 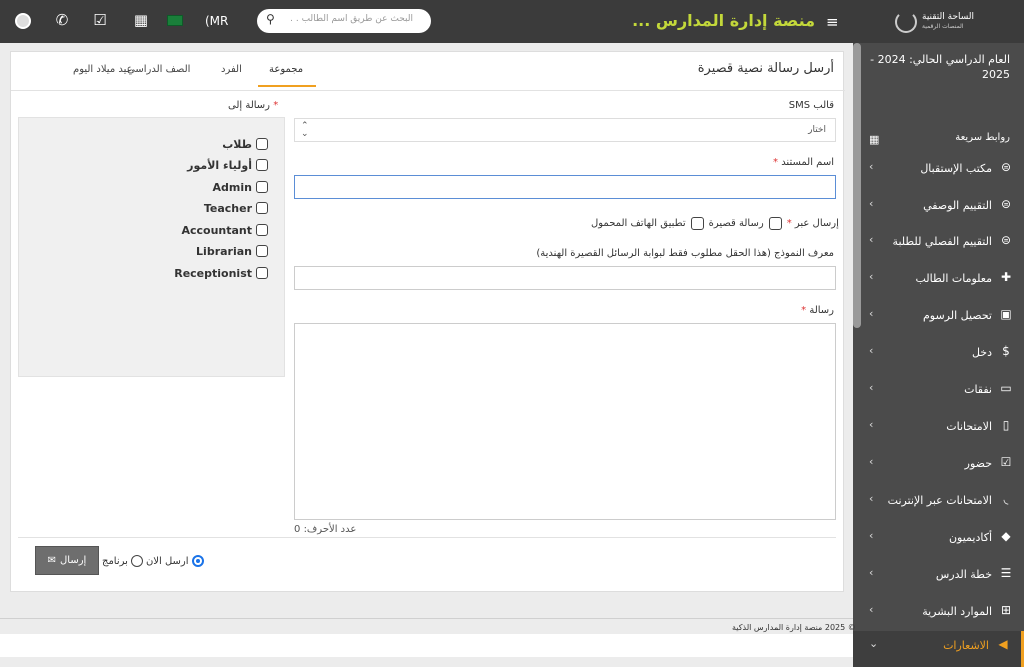 I want to click on role-students: طلاب, so click(x=245, y=144).